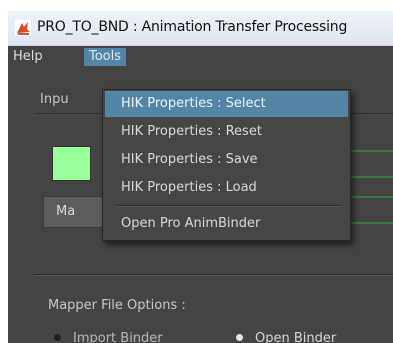 Image resolution: width=393 pixels, height=343 pixels. I want to click on radio-open-binder: Open Binder, so click(286, 336).